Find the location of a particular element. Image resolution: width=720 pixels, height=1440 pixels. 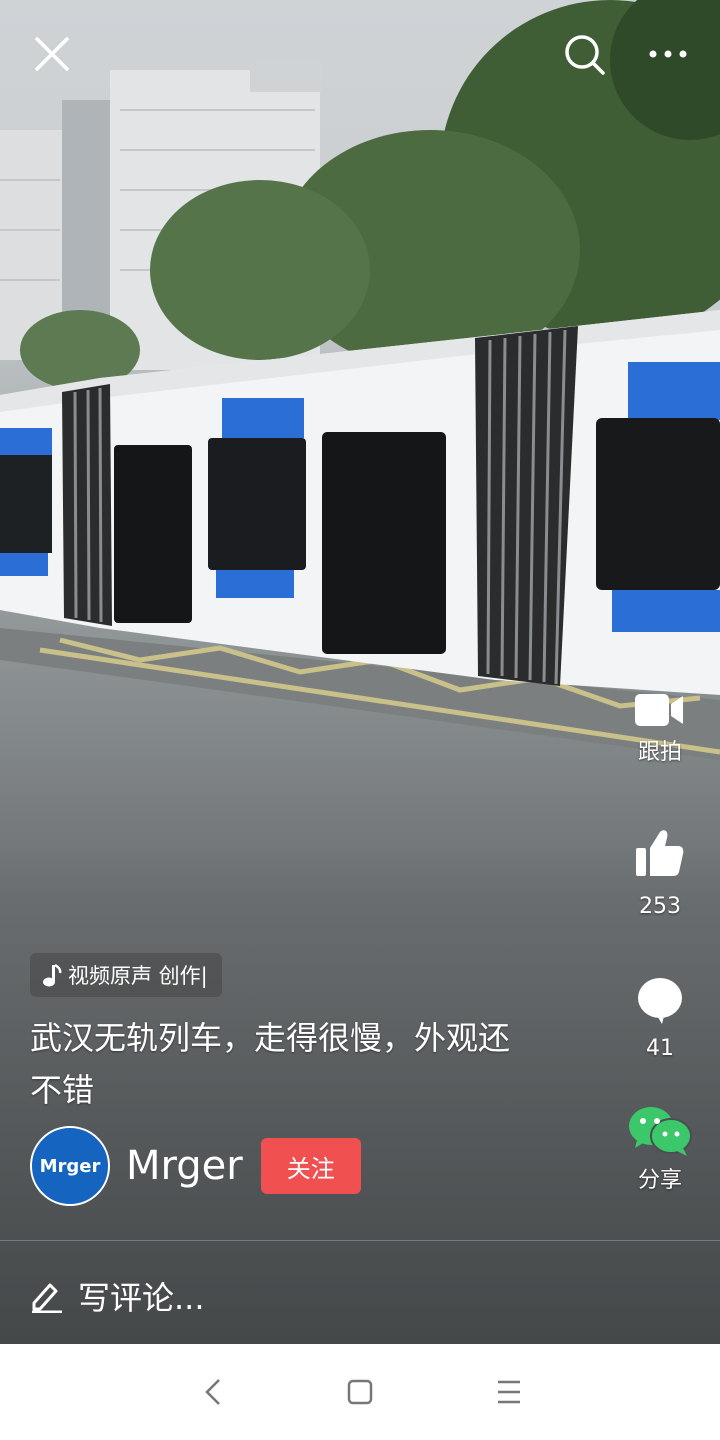

comment-button: 41 is located at coordinates (660, 1018).